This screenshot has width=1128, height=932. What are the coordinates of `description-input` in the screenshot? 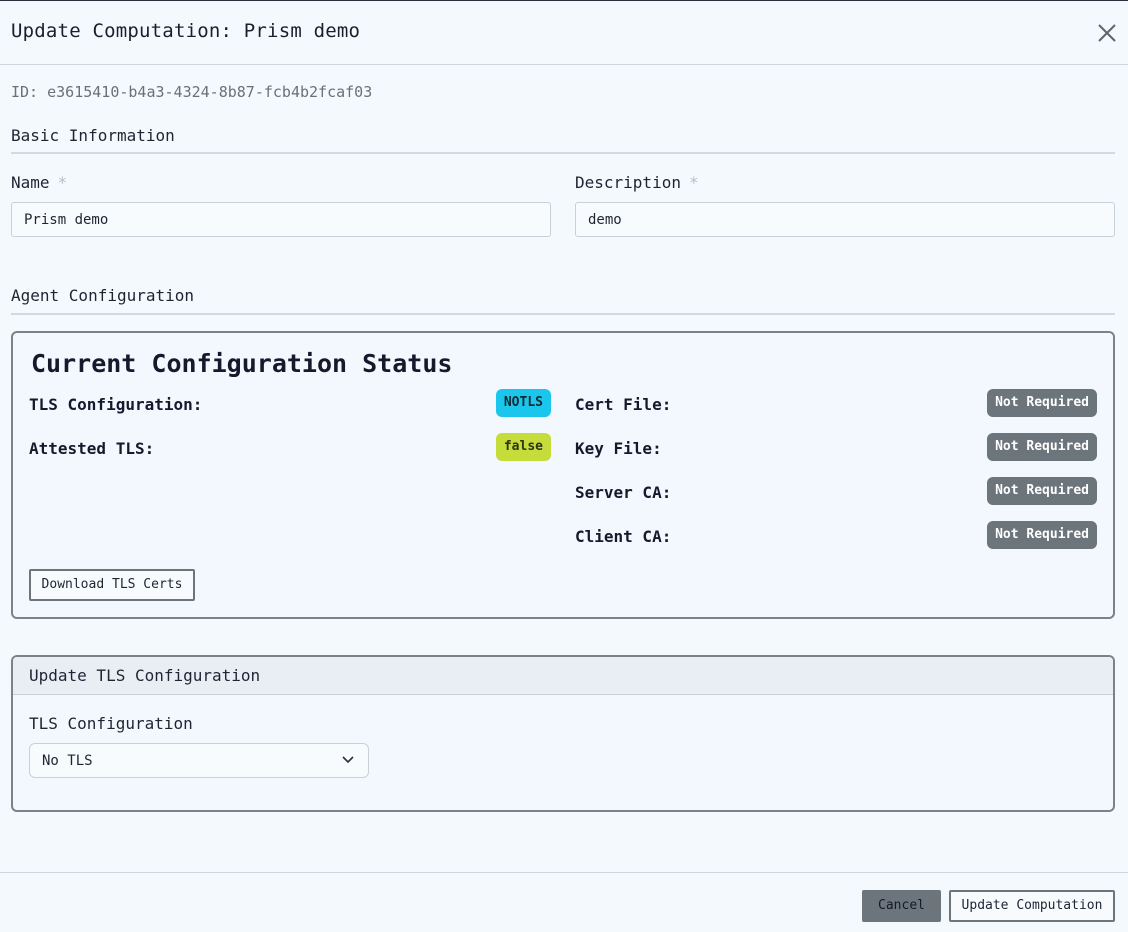 It's located at (845, 219).